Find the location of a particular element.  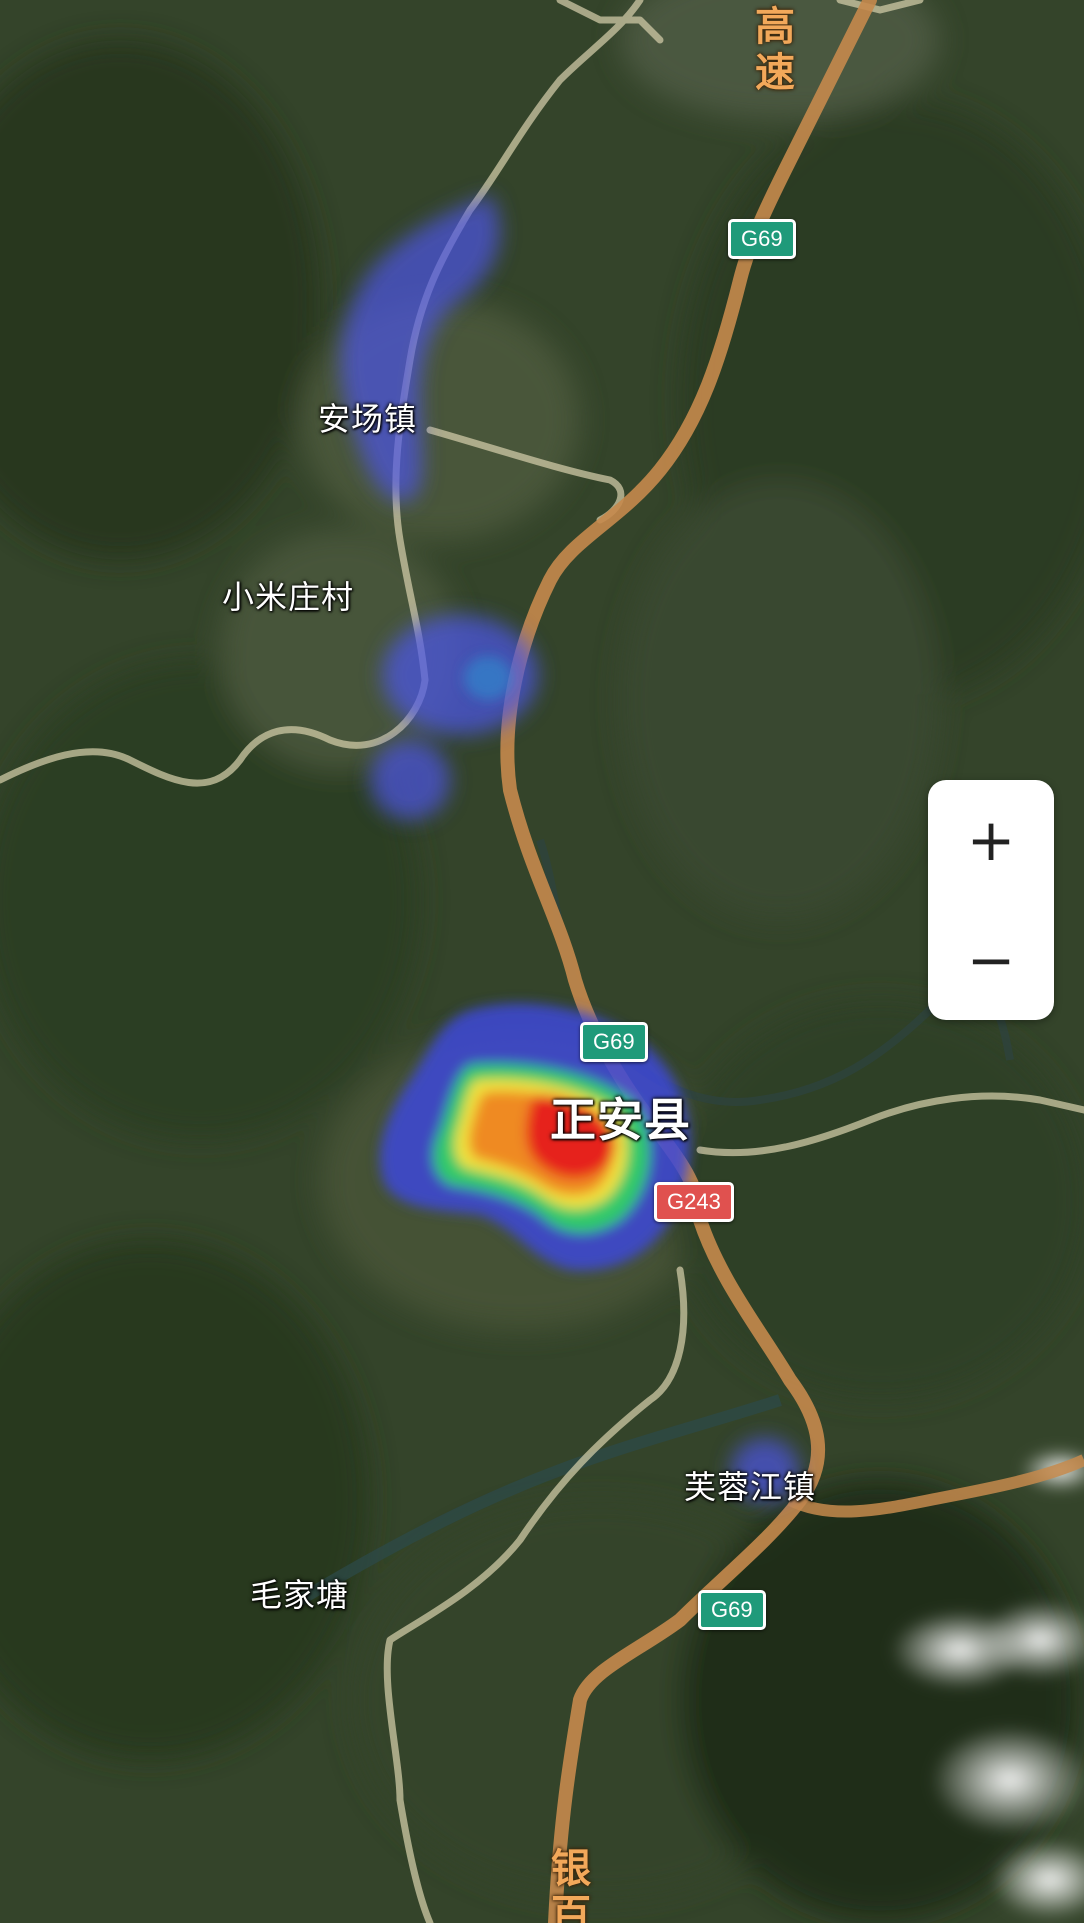

heat-blob-anchang is located at coordinates (420, 348).